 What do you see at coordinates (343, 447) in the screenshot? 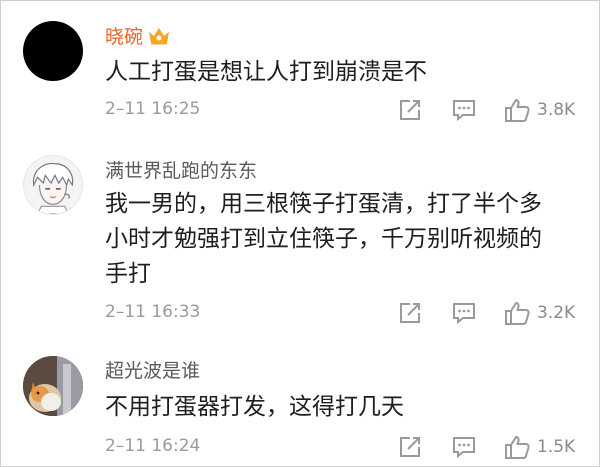
I see `comment-meta: 2–11 16:24 1.5K` at bounding box center [343, 447].